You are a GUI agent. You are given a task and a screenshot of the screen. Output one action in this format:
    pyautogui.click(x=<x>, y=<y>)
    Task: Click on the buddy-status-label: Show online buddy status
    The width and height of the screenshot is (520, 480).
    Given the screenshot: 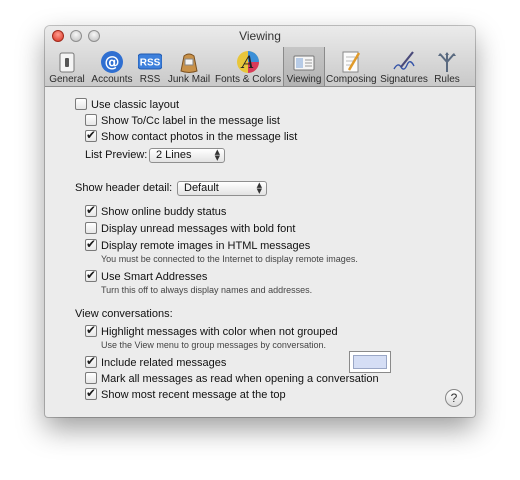 What is the action you would take?
    pyautogui.click(x=164, y=212)
    